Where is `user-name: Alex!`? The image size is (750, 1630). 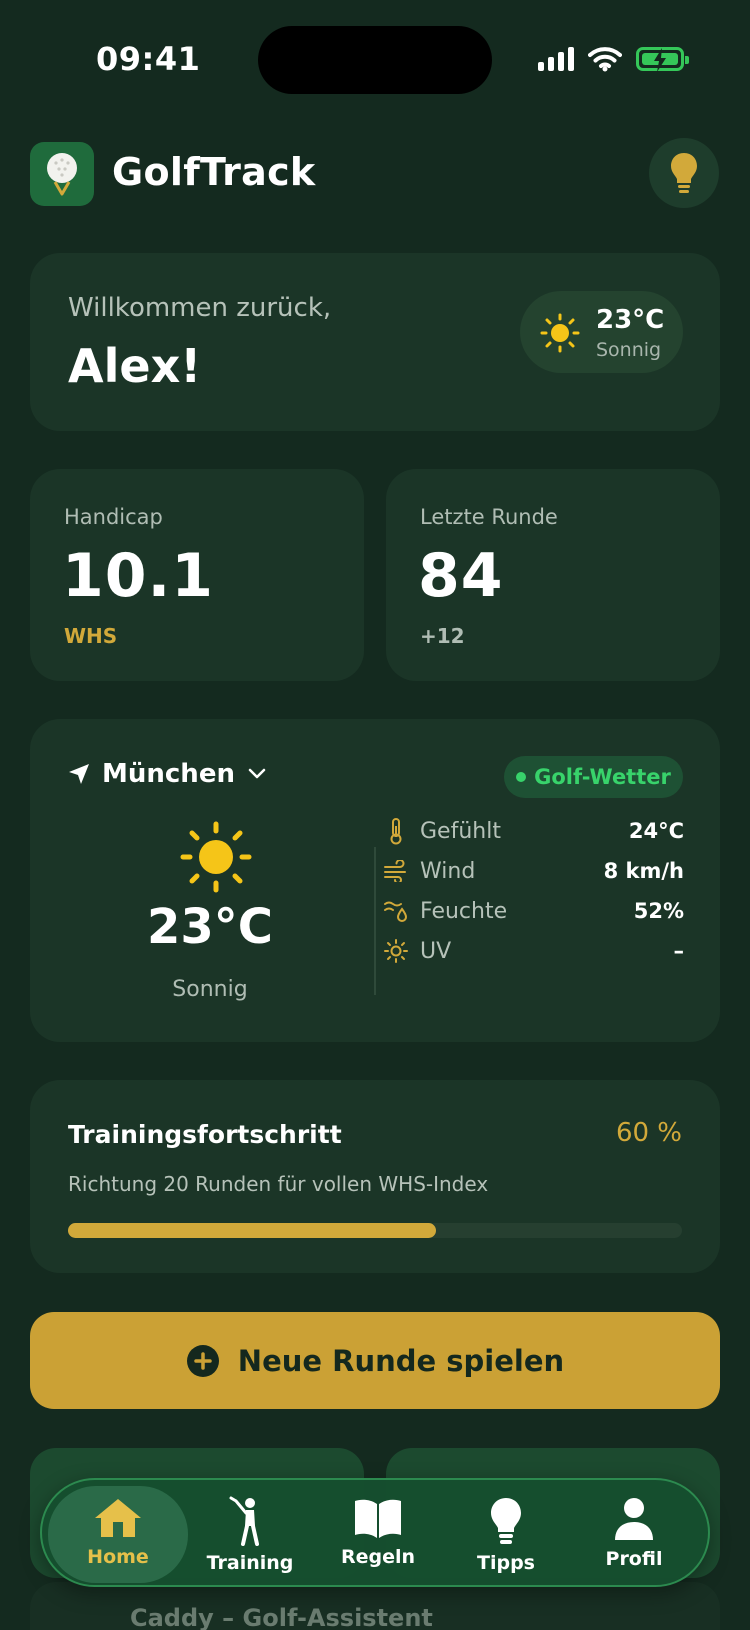
user-name: Alex! is located at coordinates (135, 366).